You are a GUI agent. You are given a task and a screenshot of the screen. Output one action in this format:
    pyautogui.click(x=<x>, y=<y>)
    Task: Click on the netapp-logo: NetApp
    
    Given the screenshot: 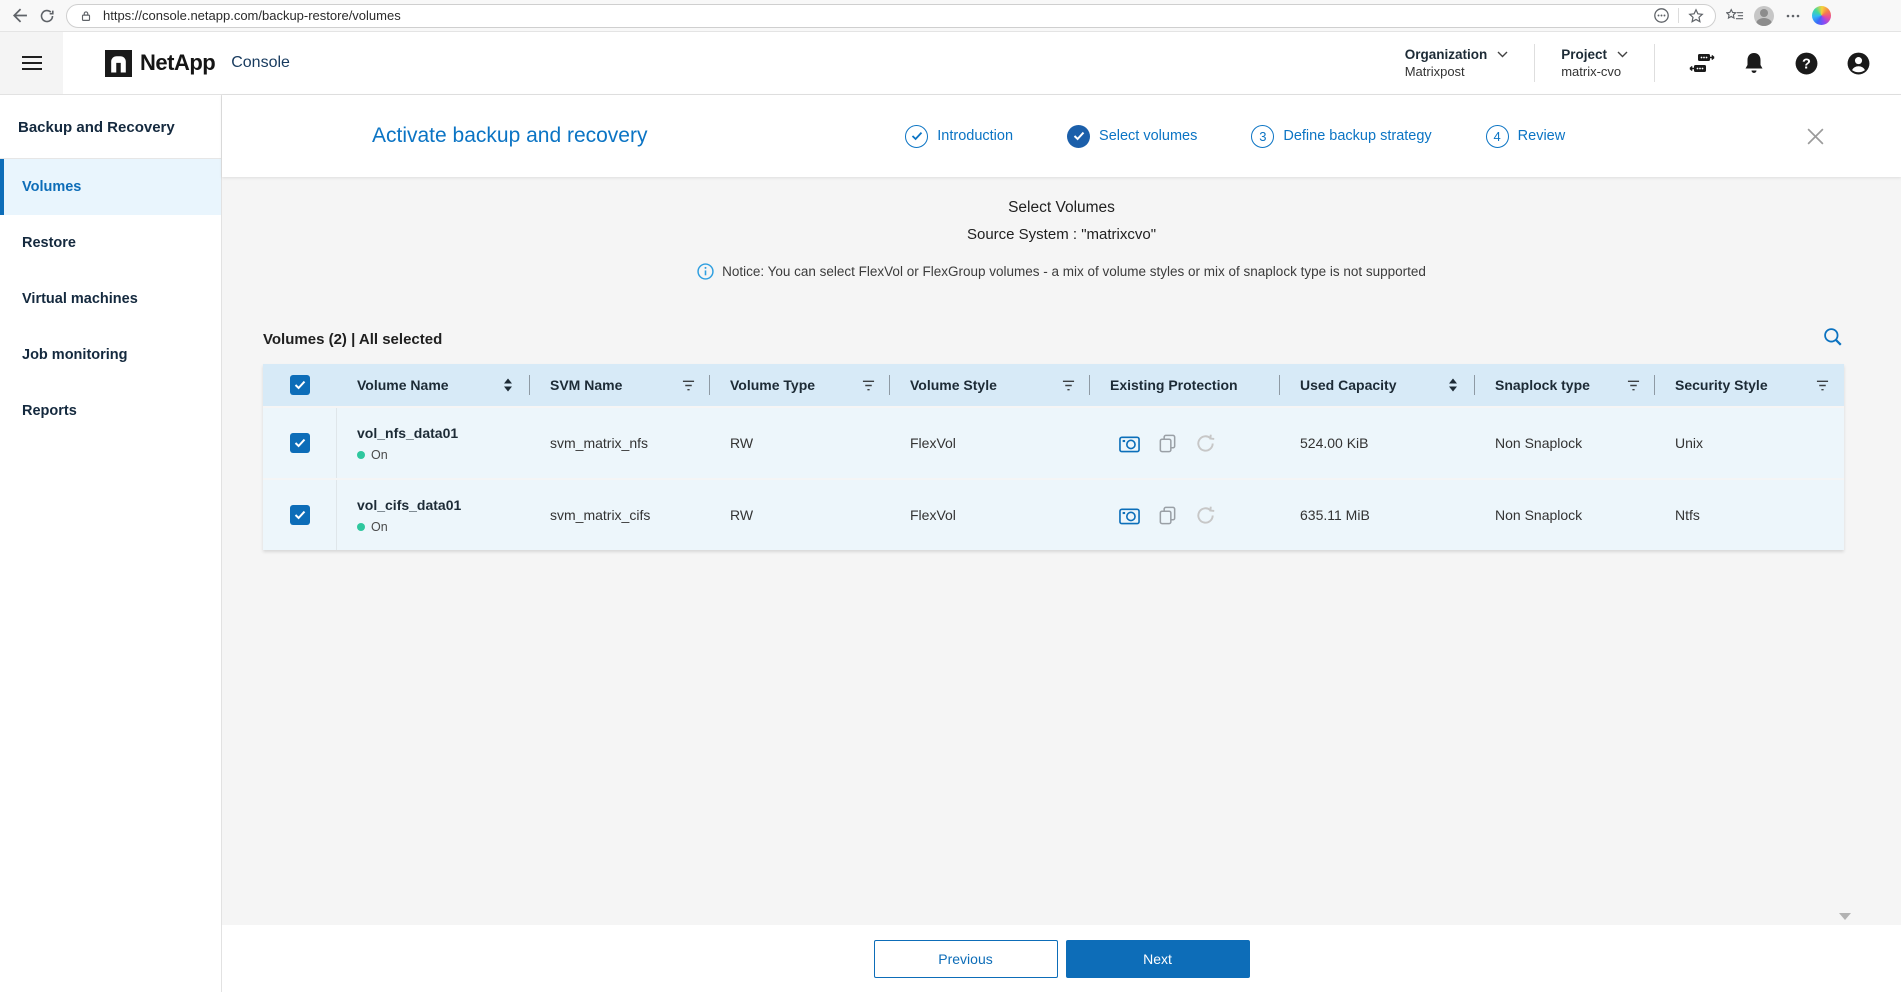 What is the action you would take?
    pyautogui.click(x=160, y=63)
    